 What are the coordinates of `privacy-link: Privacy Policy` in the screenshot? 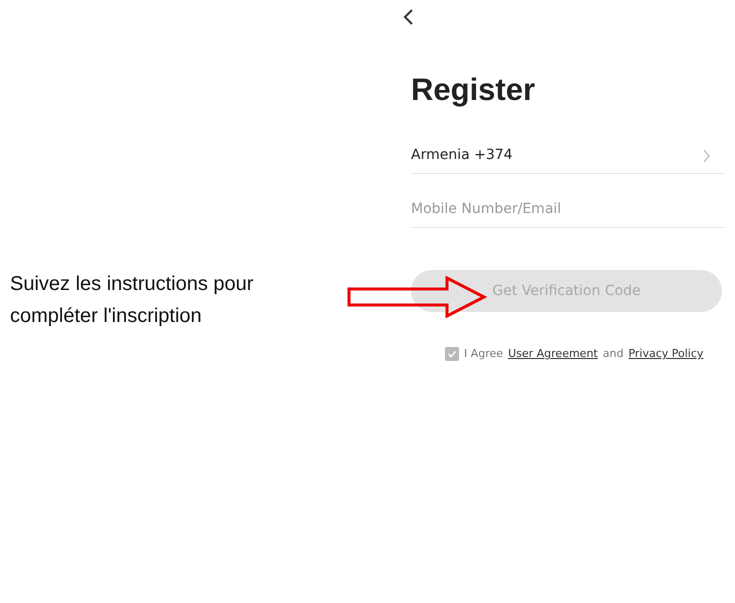 It's located at (666, 354).